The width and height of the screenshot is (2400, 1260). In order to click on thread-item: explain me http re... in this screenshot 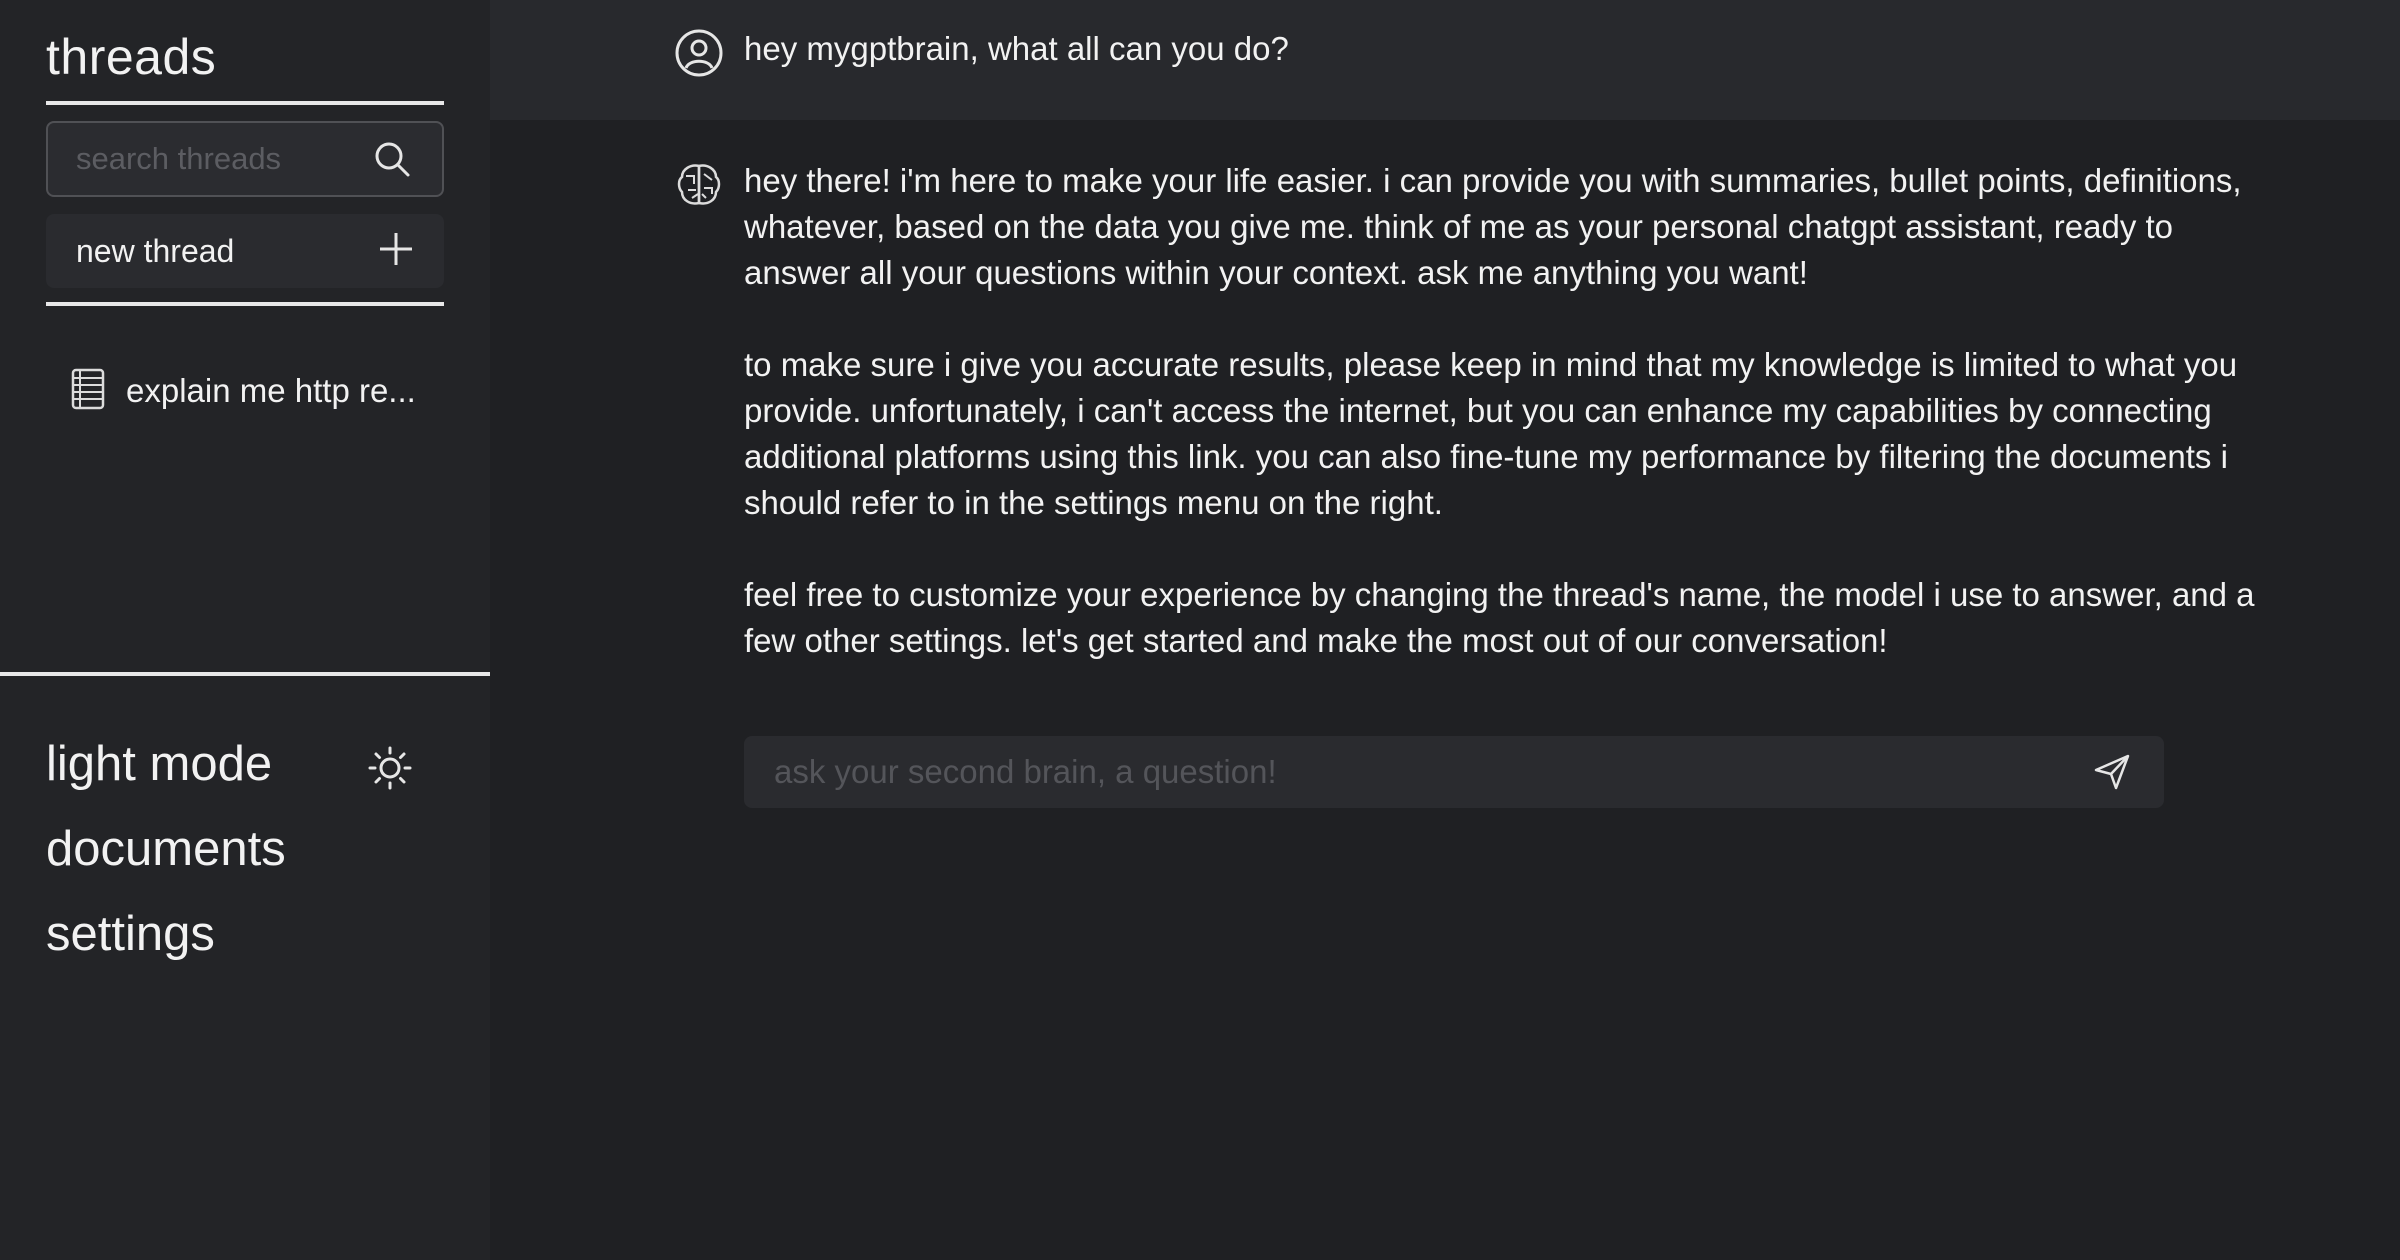, I will do `click(258, 391)`.